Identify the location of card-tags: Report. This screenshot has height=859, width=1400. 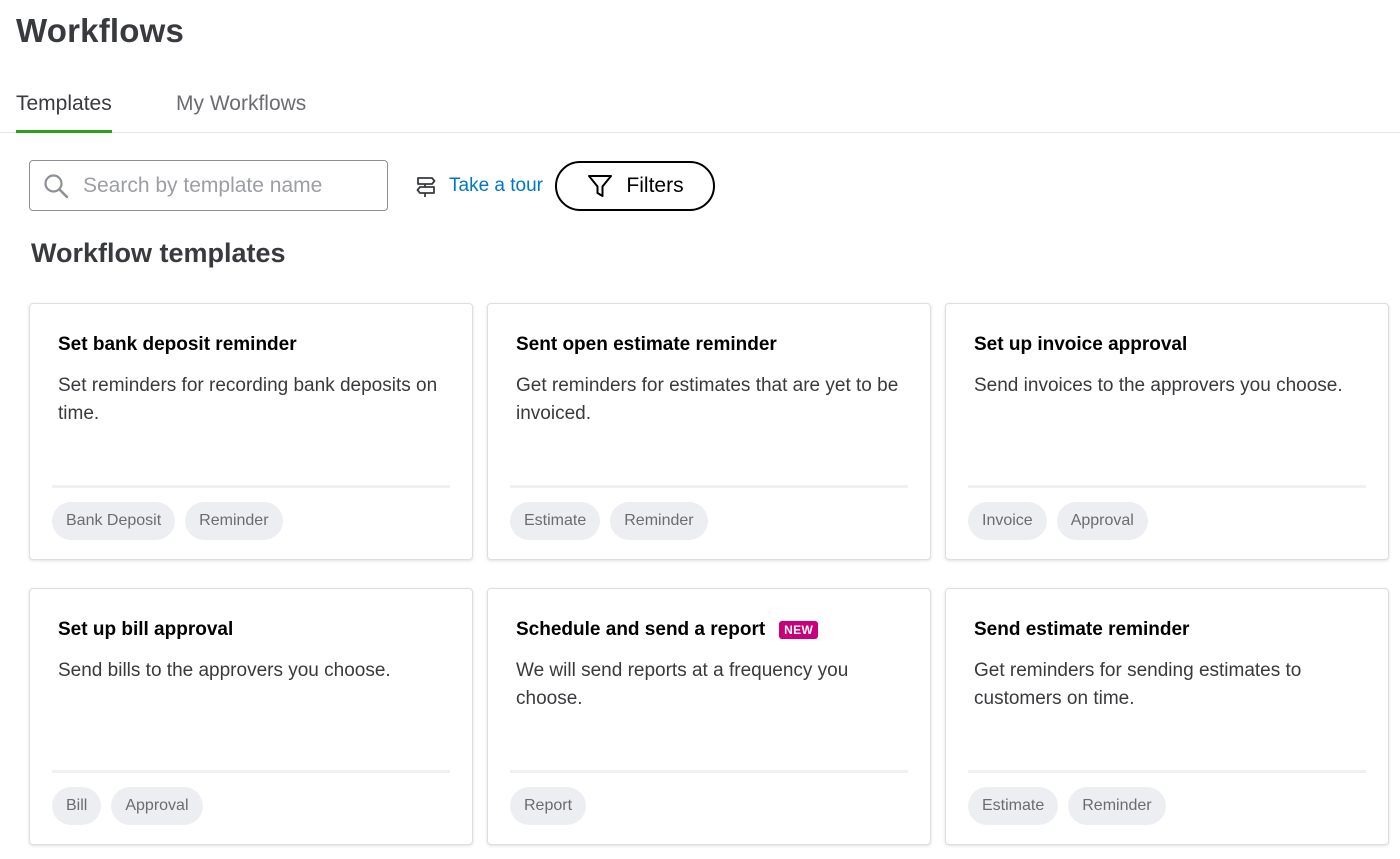
(548, 806).